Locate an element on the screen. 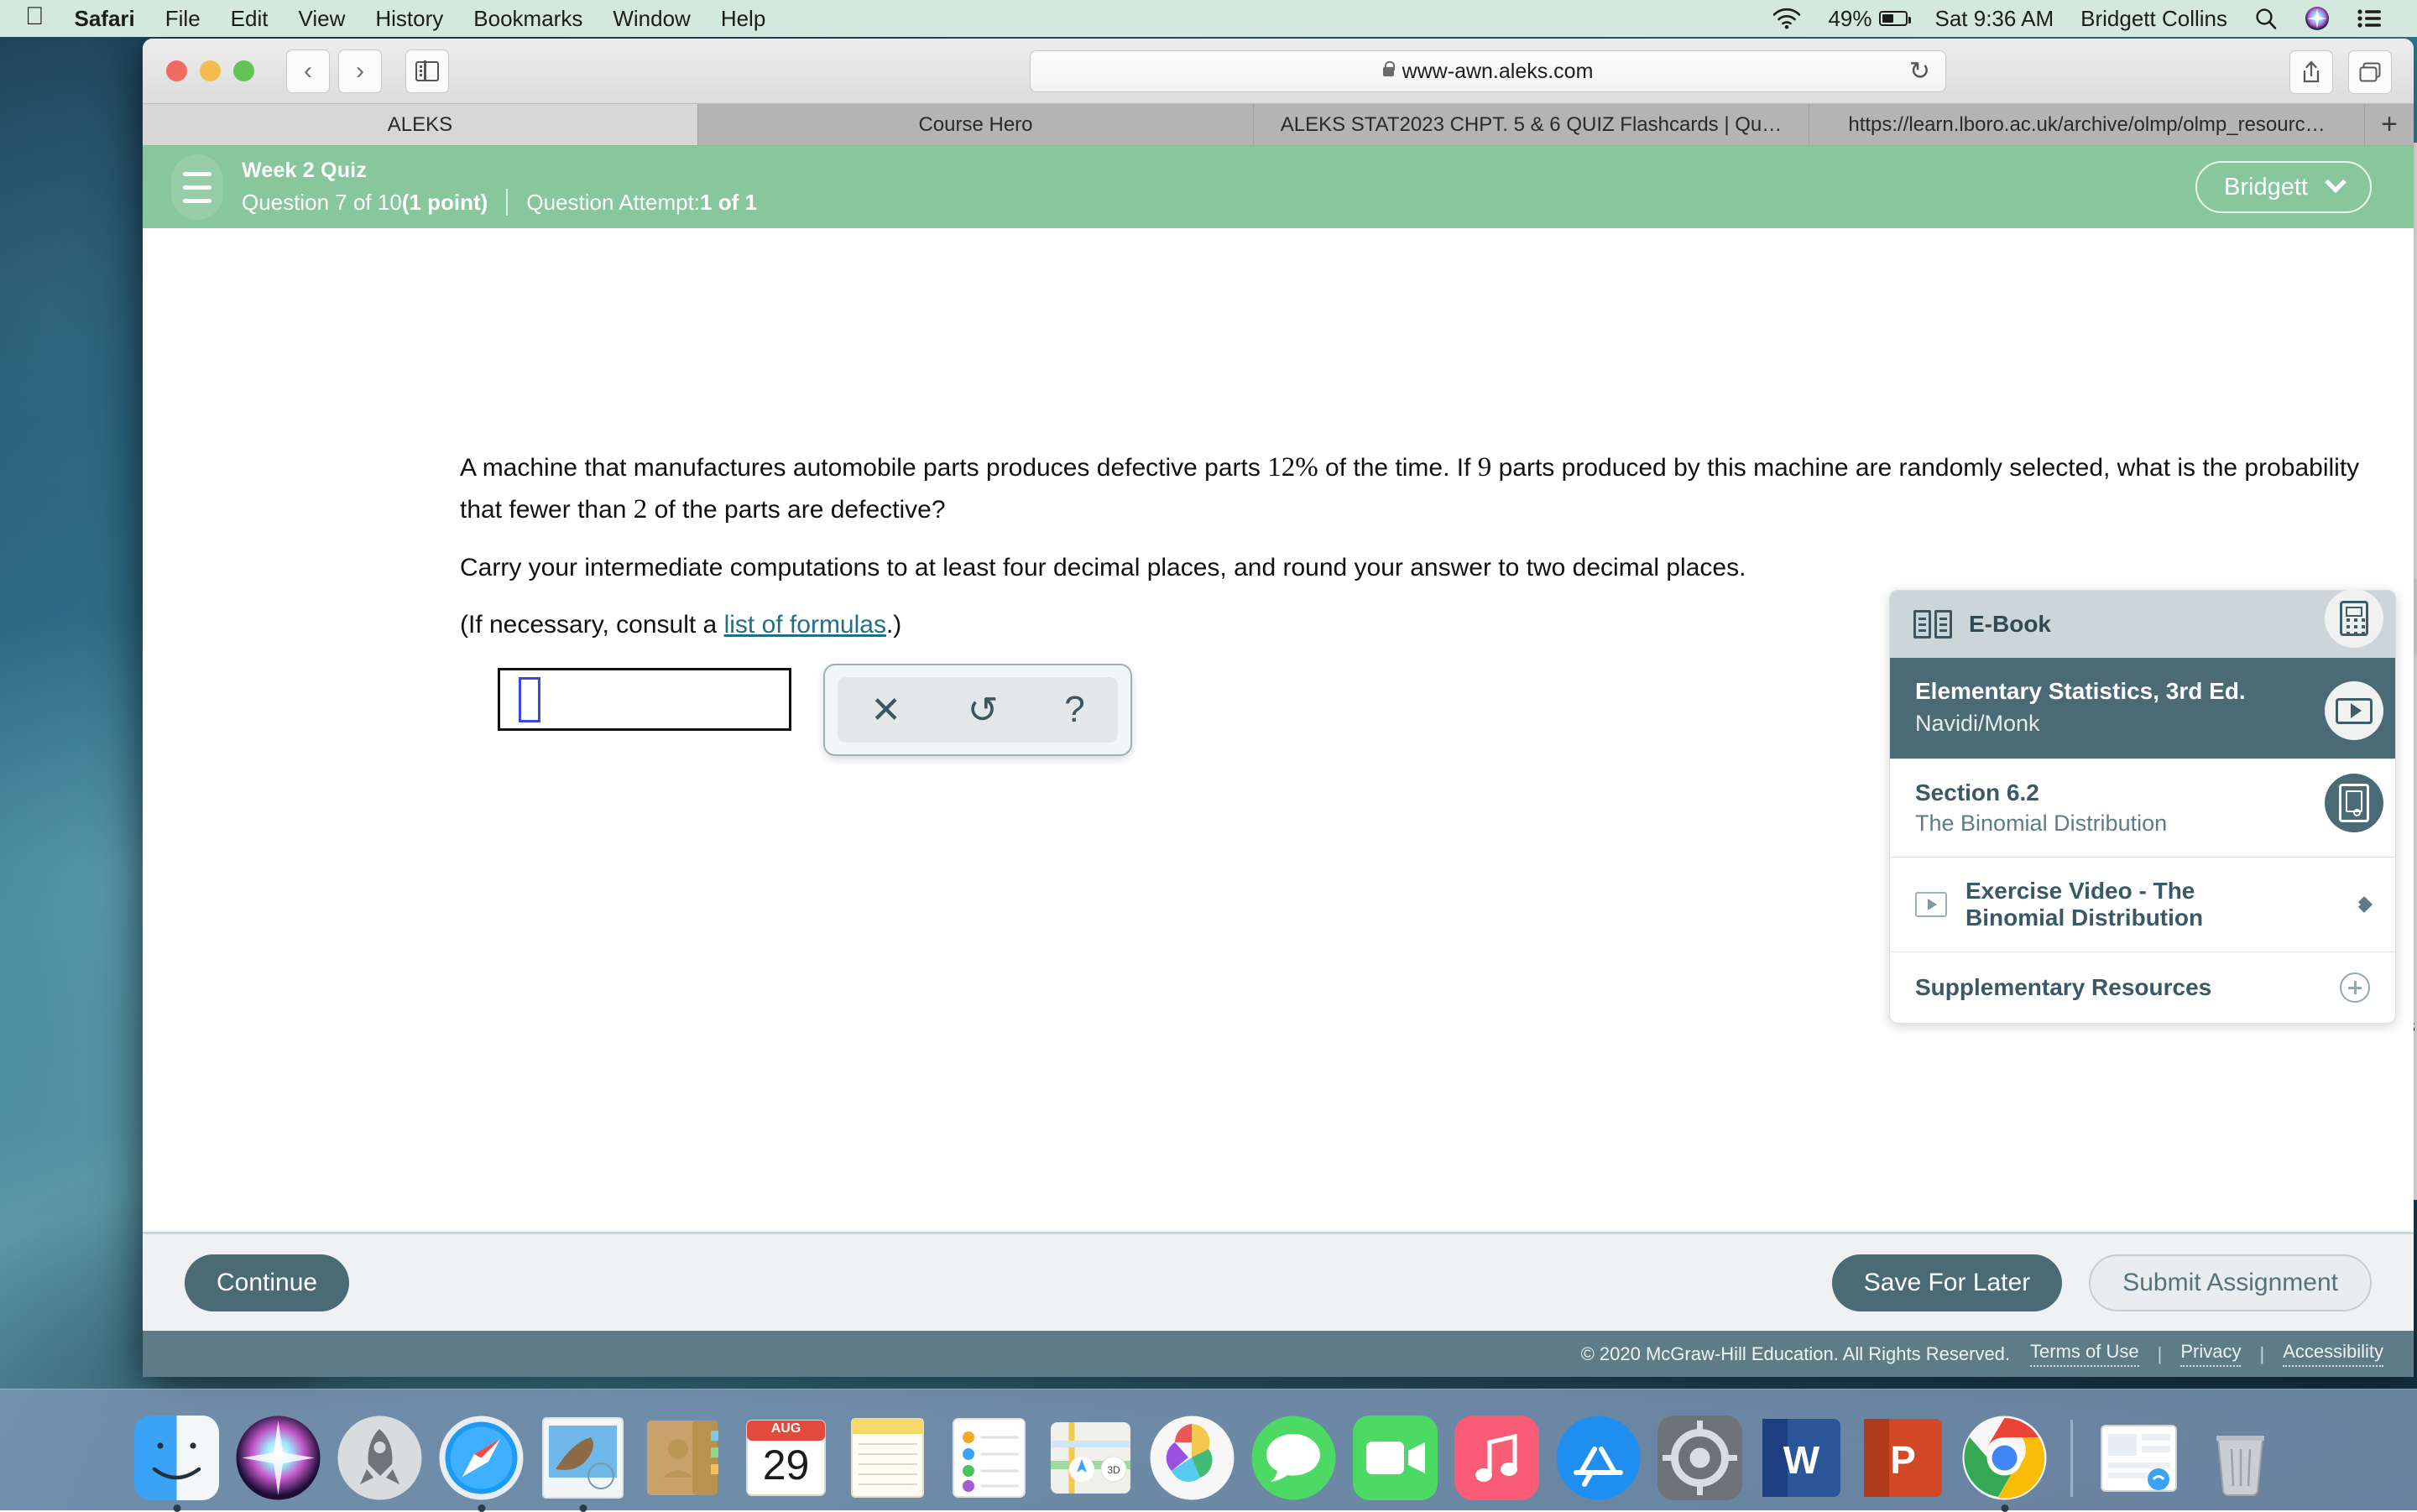 The image size is (2417, 1512). trash-icon is located at coordinates (2240, 1458).